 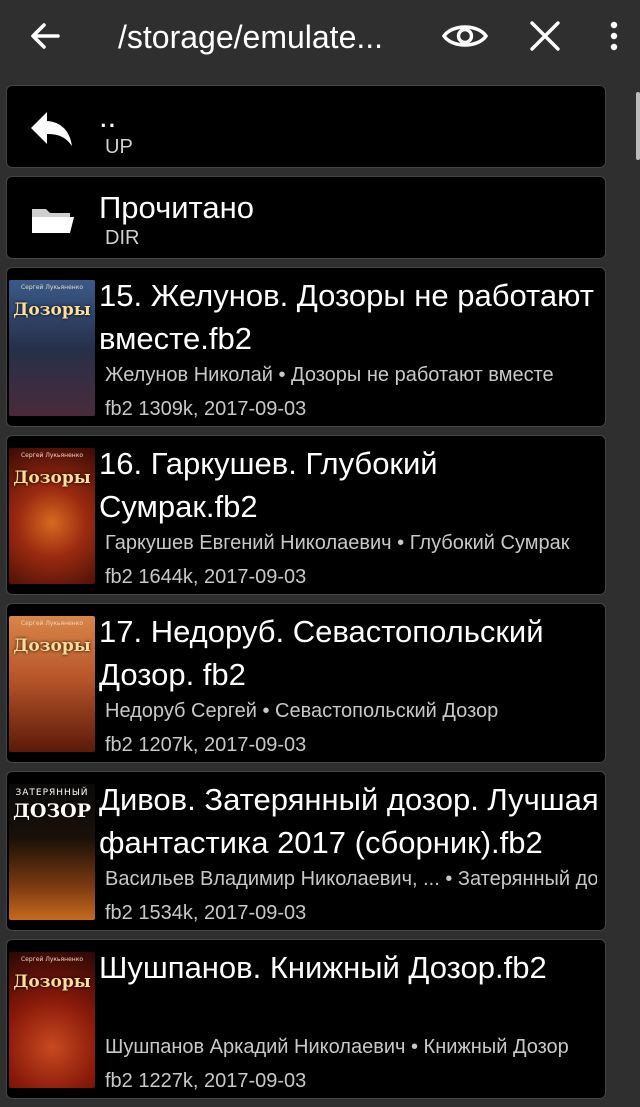 What do you see at coordinates (119, 147) in the screenshot?
I see `item-type-label: UP` at bounding box center [119, 147].